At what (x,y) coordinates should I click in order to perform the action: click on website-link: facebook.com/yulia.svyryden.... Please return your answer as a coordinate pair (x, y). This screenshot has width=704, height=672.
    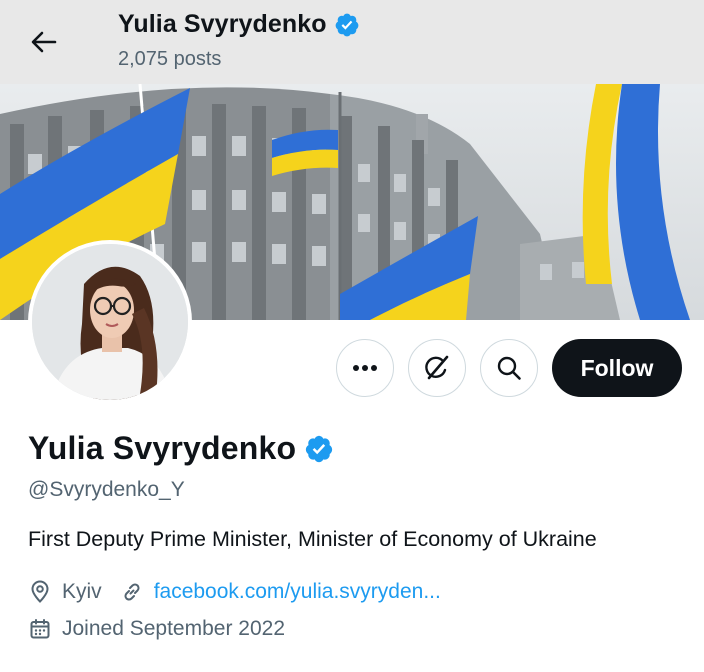
    Looking at the image, I should click on (297, 592).